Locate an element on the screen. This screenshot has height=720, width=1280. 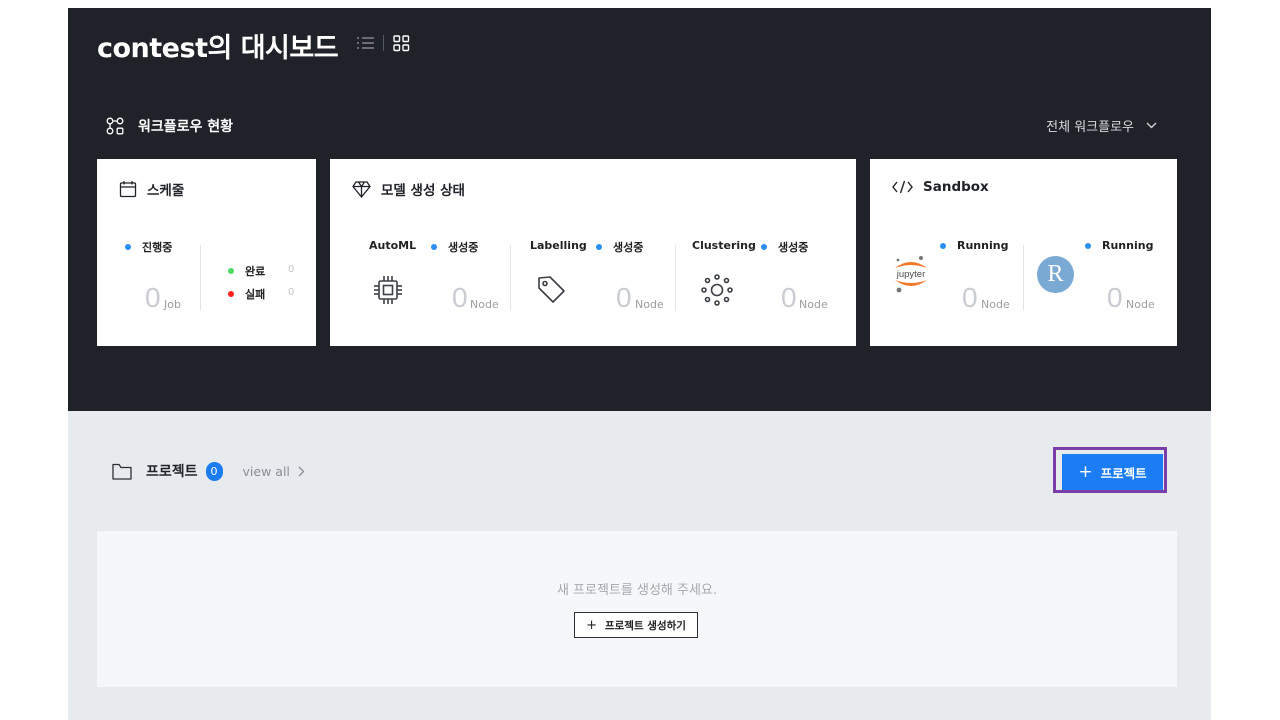
clustering-unit: Node is located at coordinates (813, 304).